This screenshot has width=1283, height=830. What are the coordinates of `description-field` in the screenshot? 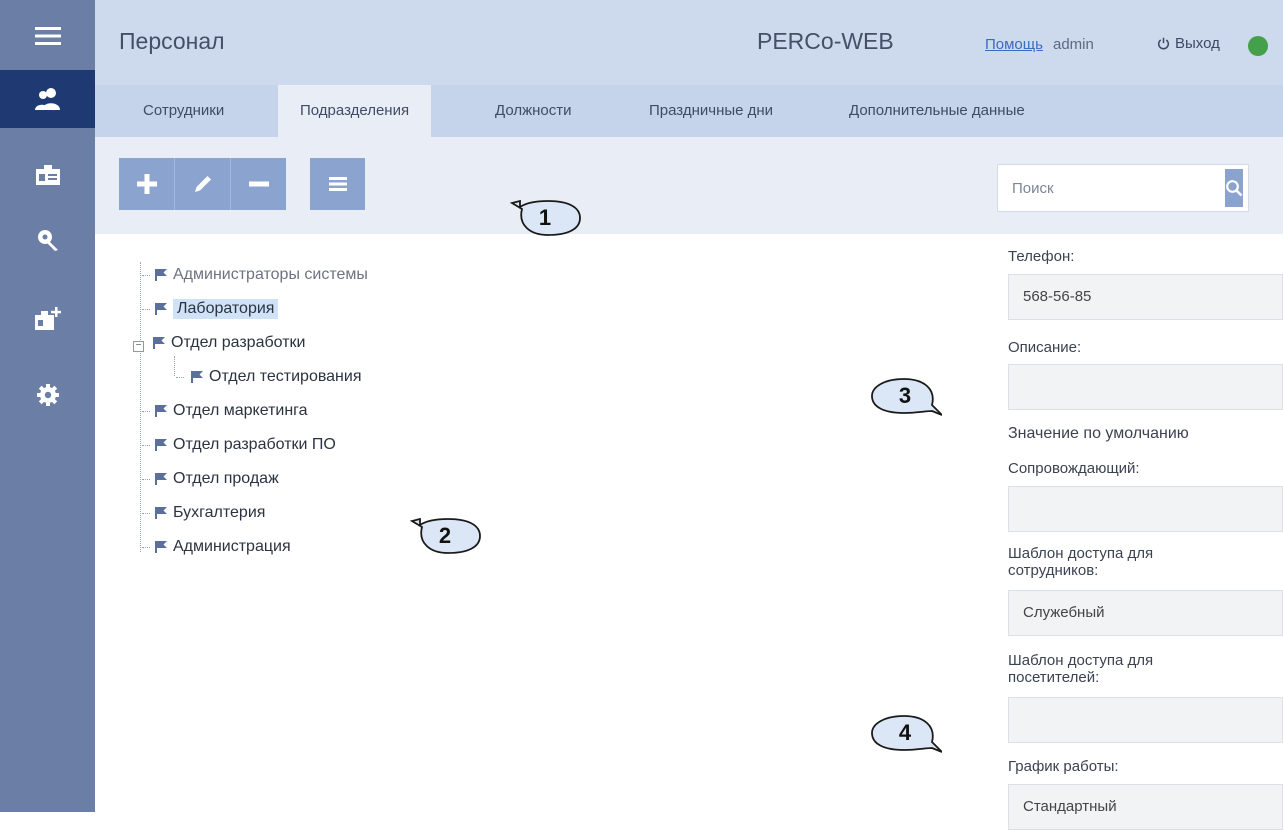 It's located at (1145, 387).